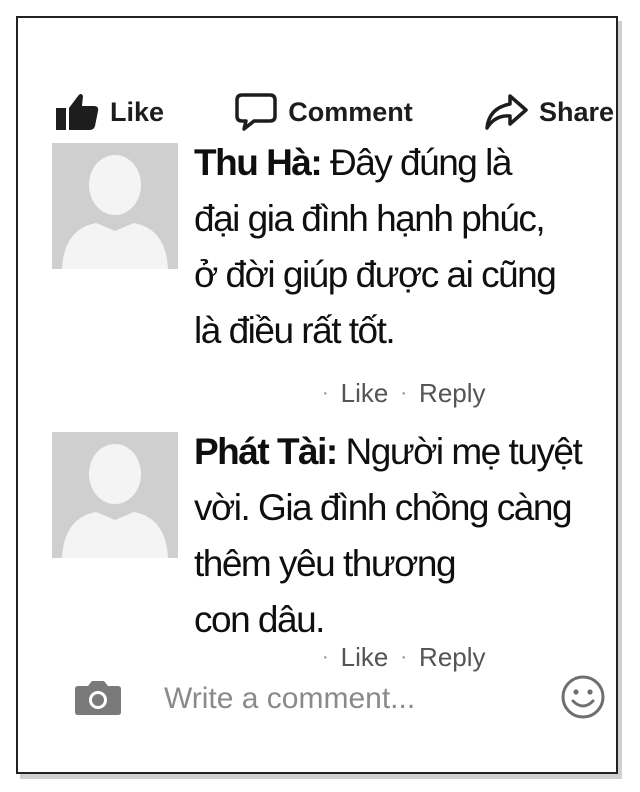  I want to click on share-label: Share, so click(576, 111).